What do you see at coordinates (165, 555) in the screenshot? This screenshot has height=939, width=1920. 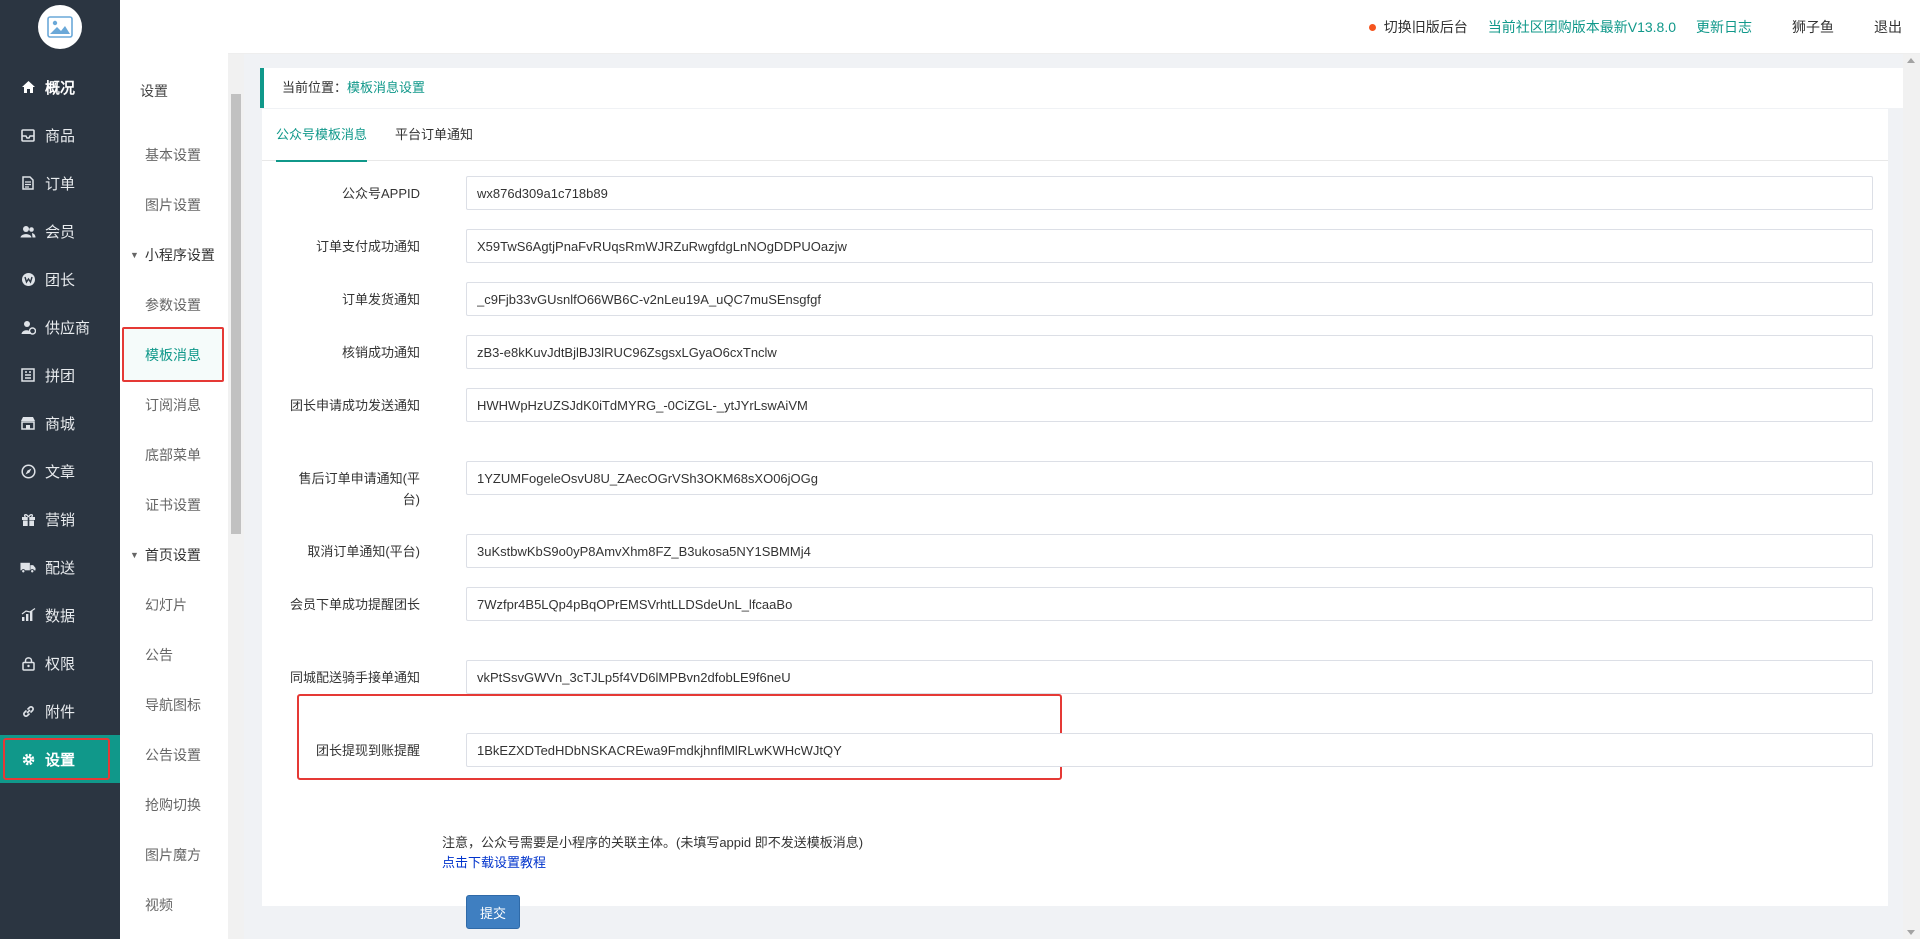 I see `submenu-group-homepage: ▼ 首页设置` at bounding box center [165, 555].